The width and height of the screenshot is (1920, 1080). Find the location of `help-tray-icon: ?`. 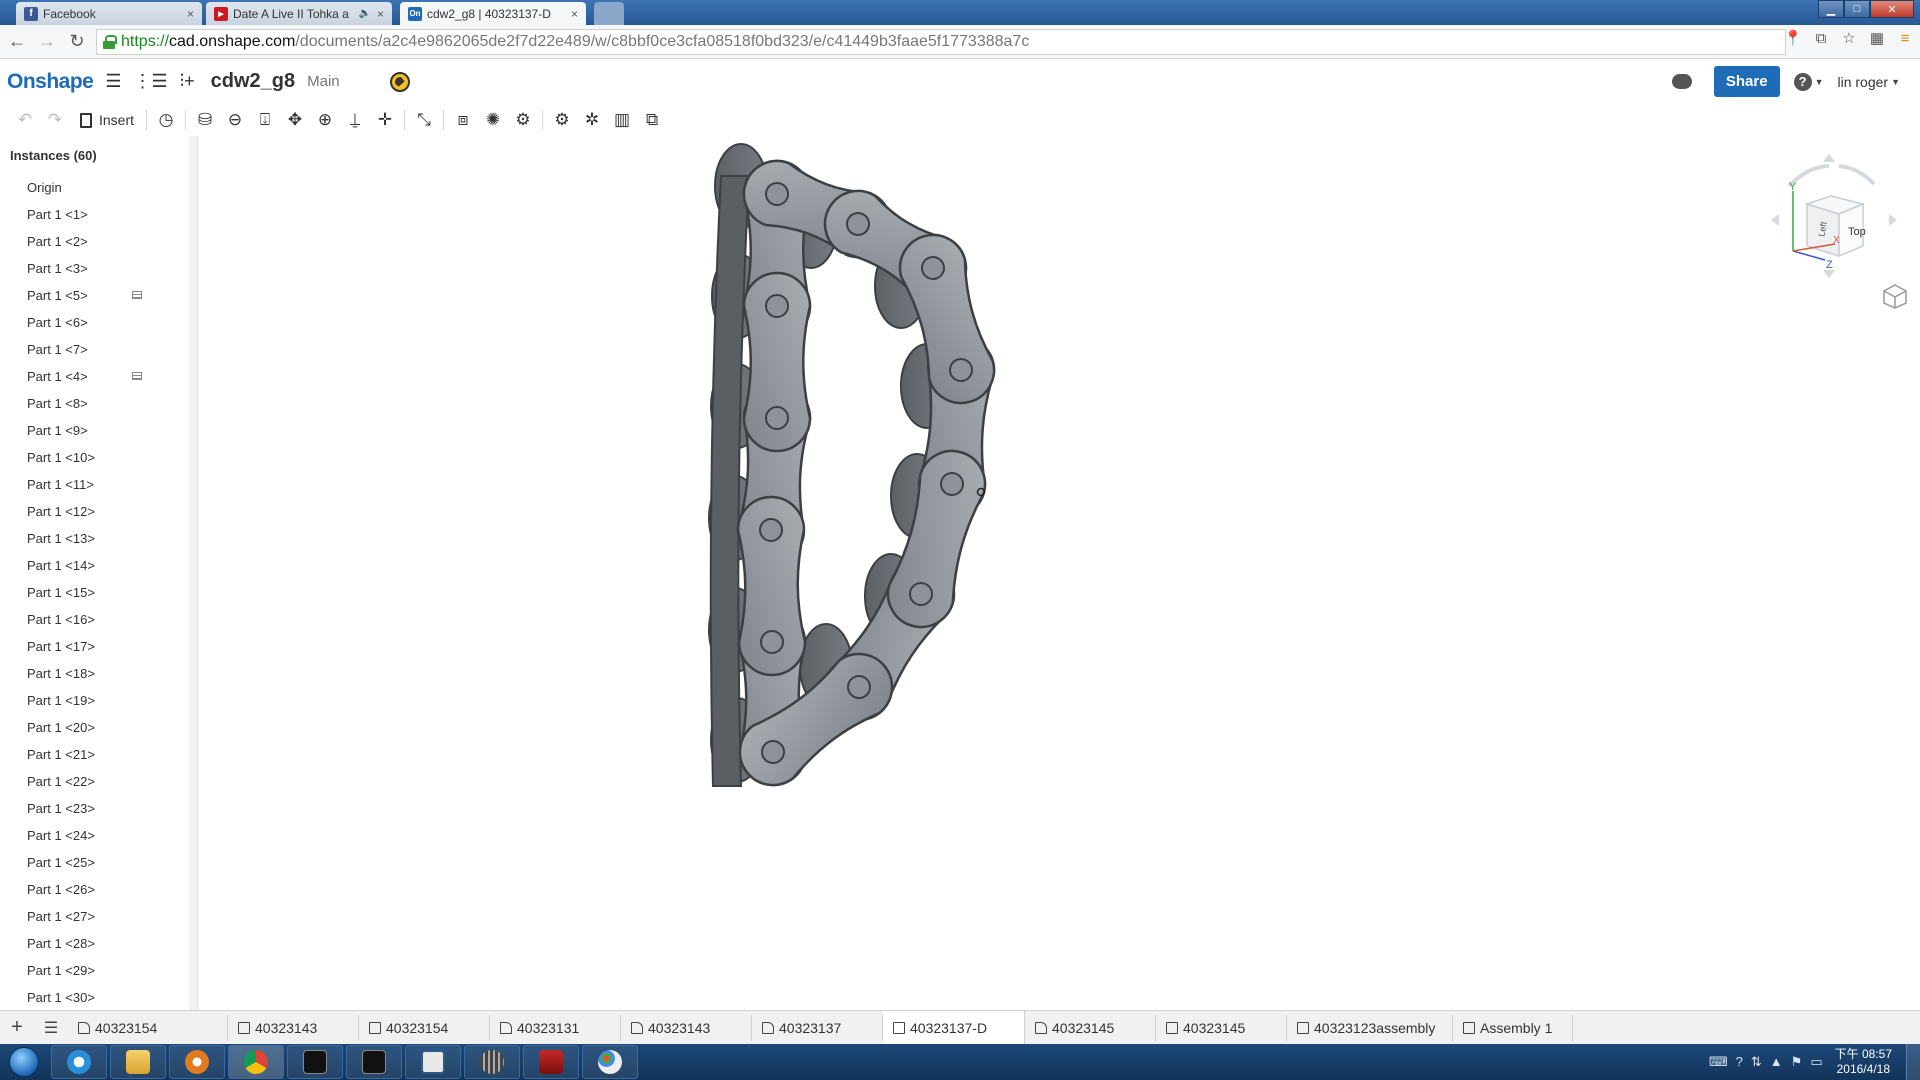

help-tray-icon: ? is located at coordinates (1739, 1062).